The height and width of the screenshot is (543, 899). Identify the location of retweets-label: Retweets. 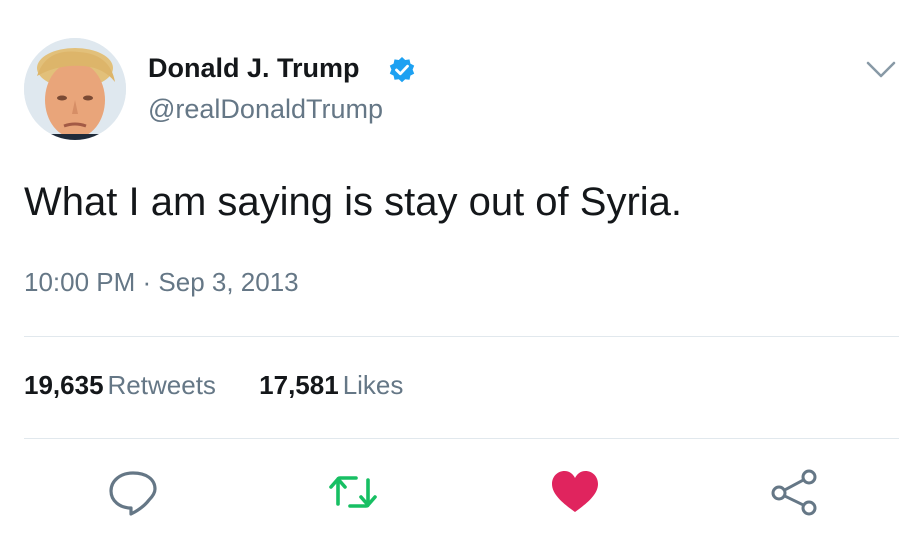
(161, 385).